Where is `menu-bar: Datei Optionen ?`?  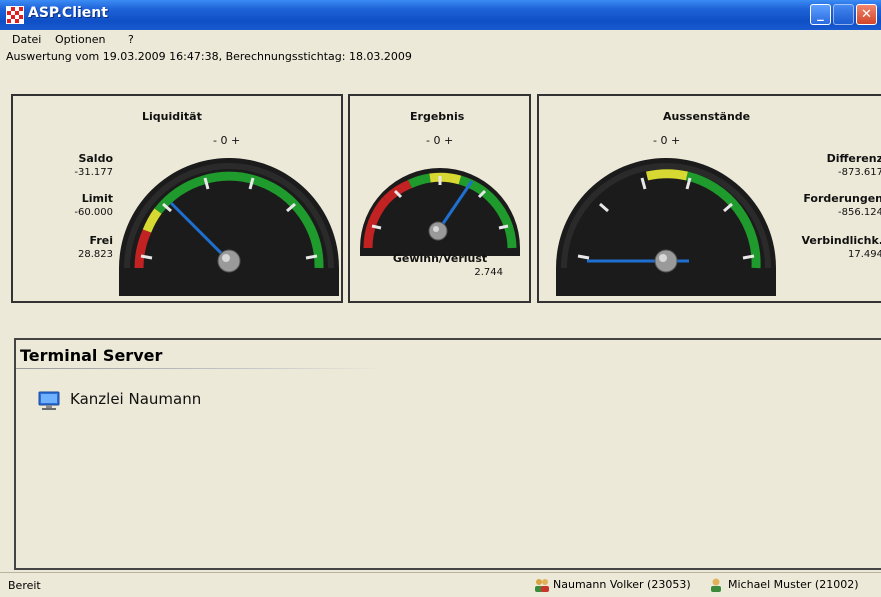 menu-bar: Datei Optionen ? is located at coordinates (440, 40).